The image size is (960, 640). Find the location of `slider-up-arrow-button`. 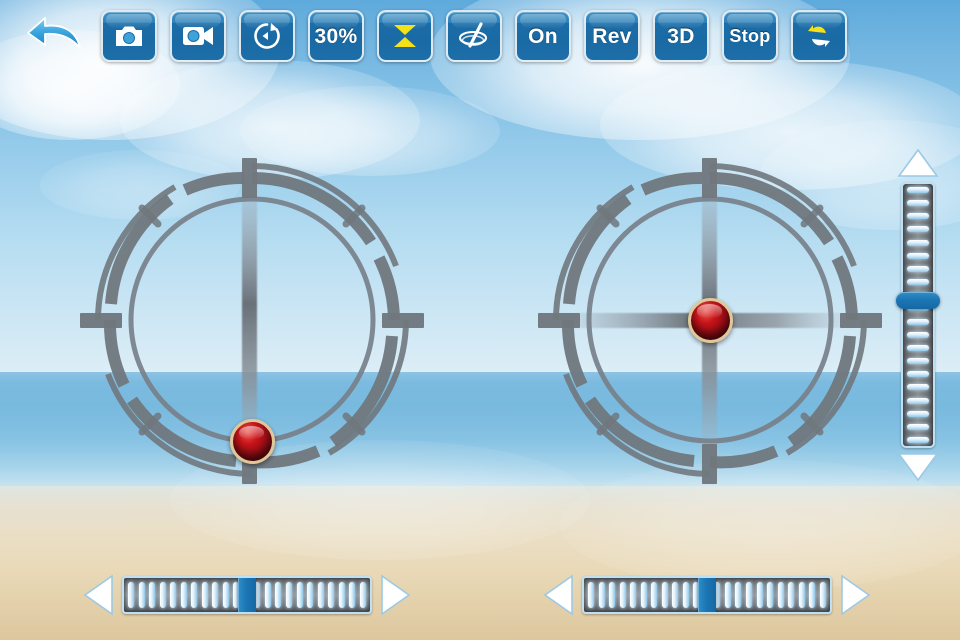

slider-up-arrow-button is located at coordinates (918, 163).